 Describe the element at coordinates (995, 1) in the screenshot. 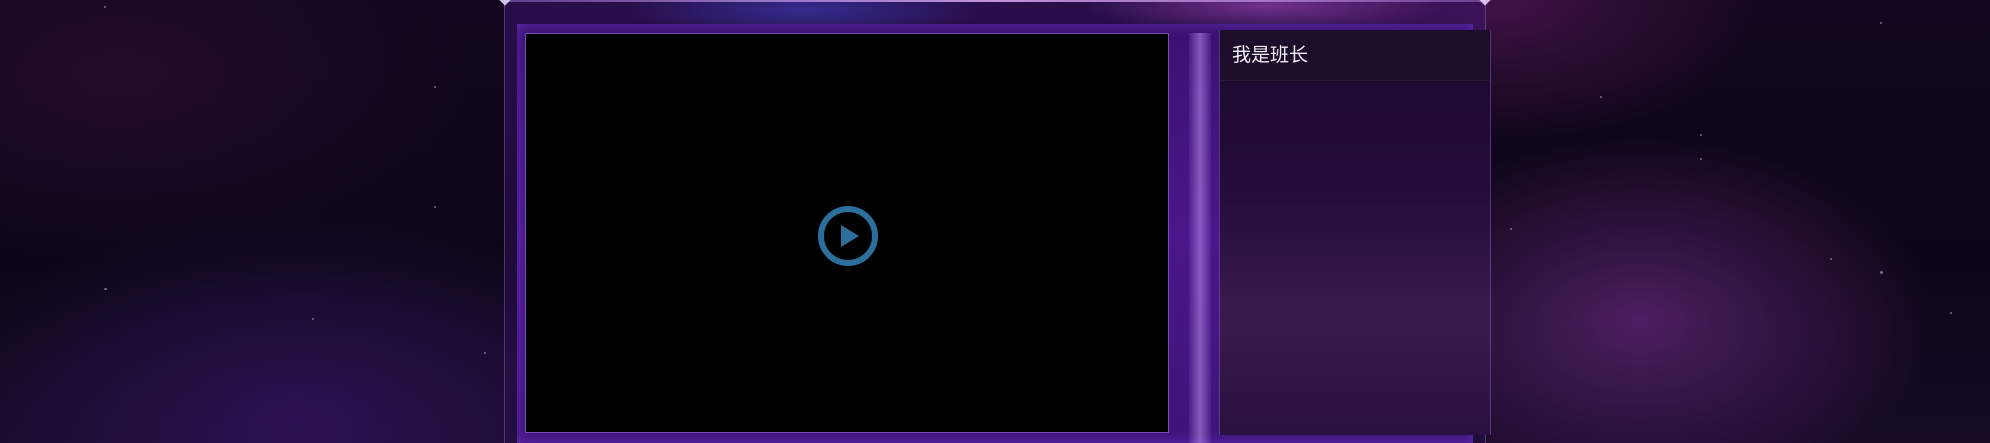

I see `frame-top-edge` at that location.